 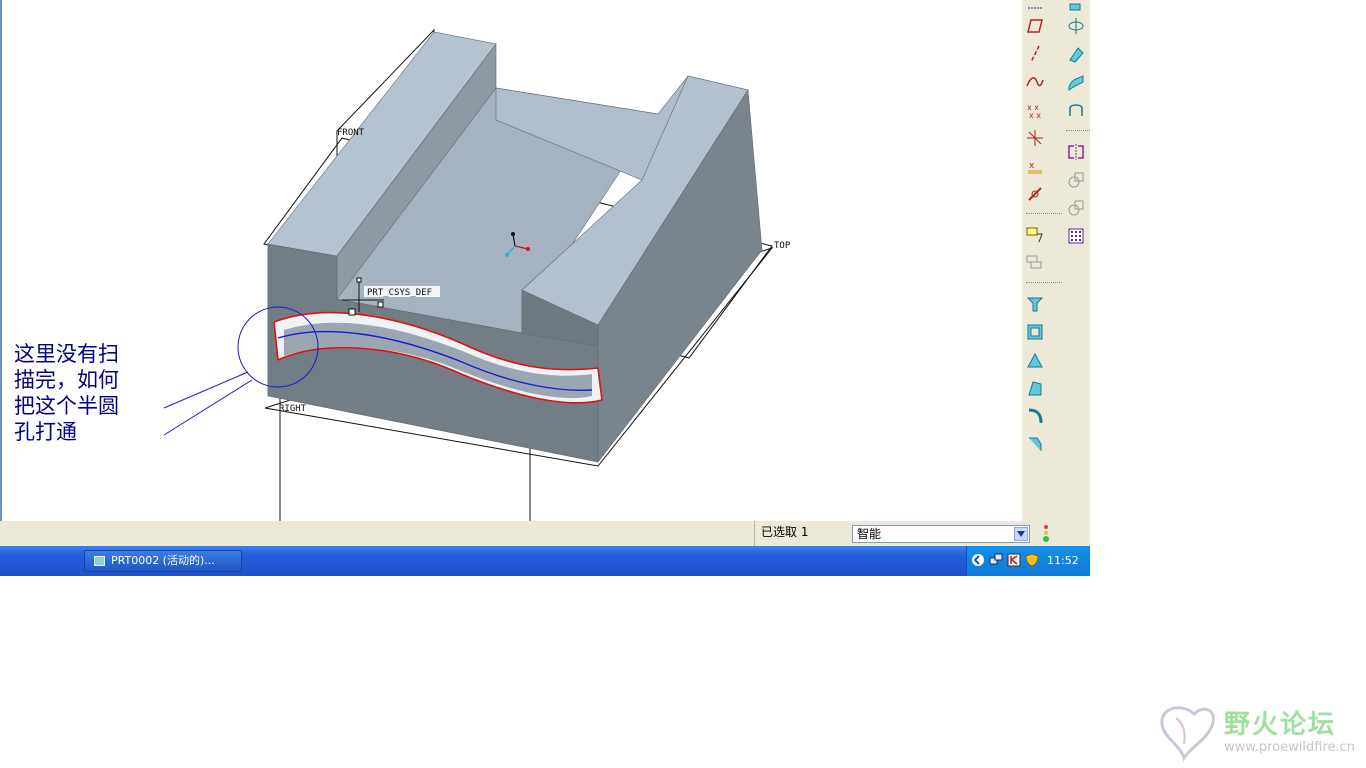 What do you see at coordinates (800, 533) in the screenshot?
I see `selection-count: 已选取 1` at bounding box center [800, 533].